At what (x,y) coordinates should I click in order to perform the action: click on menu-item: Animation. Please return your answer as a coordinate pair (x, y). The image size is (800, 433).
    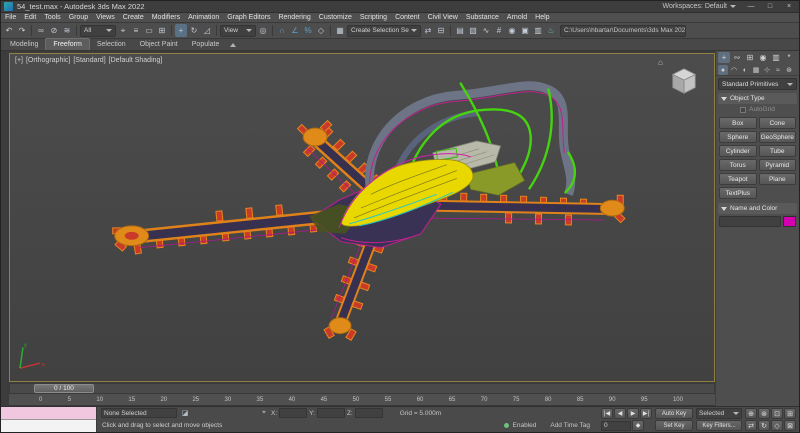
    Looking at the image, I should click on (203, 17).